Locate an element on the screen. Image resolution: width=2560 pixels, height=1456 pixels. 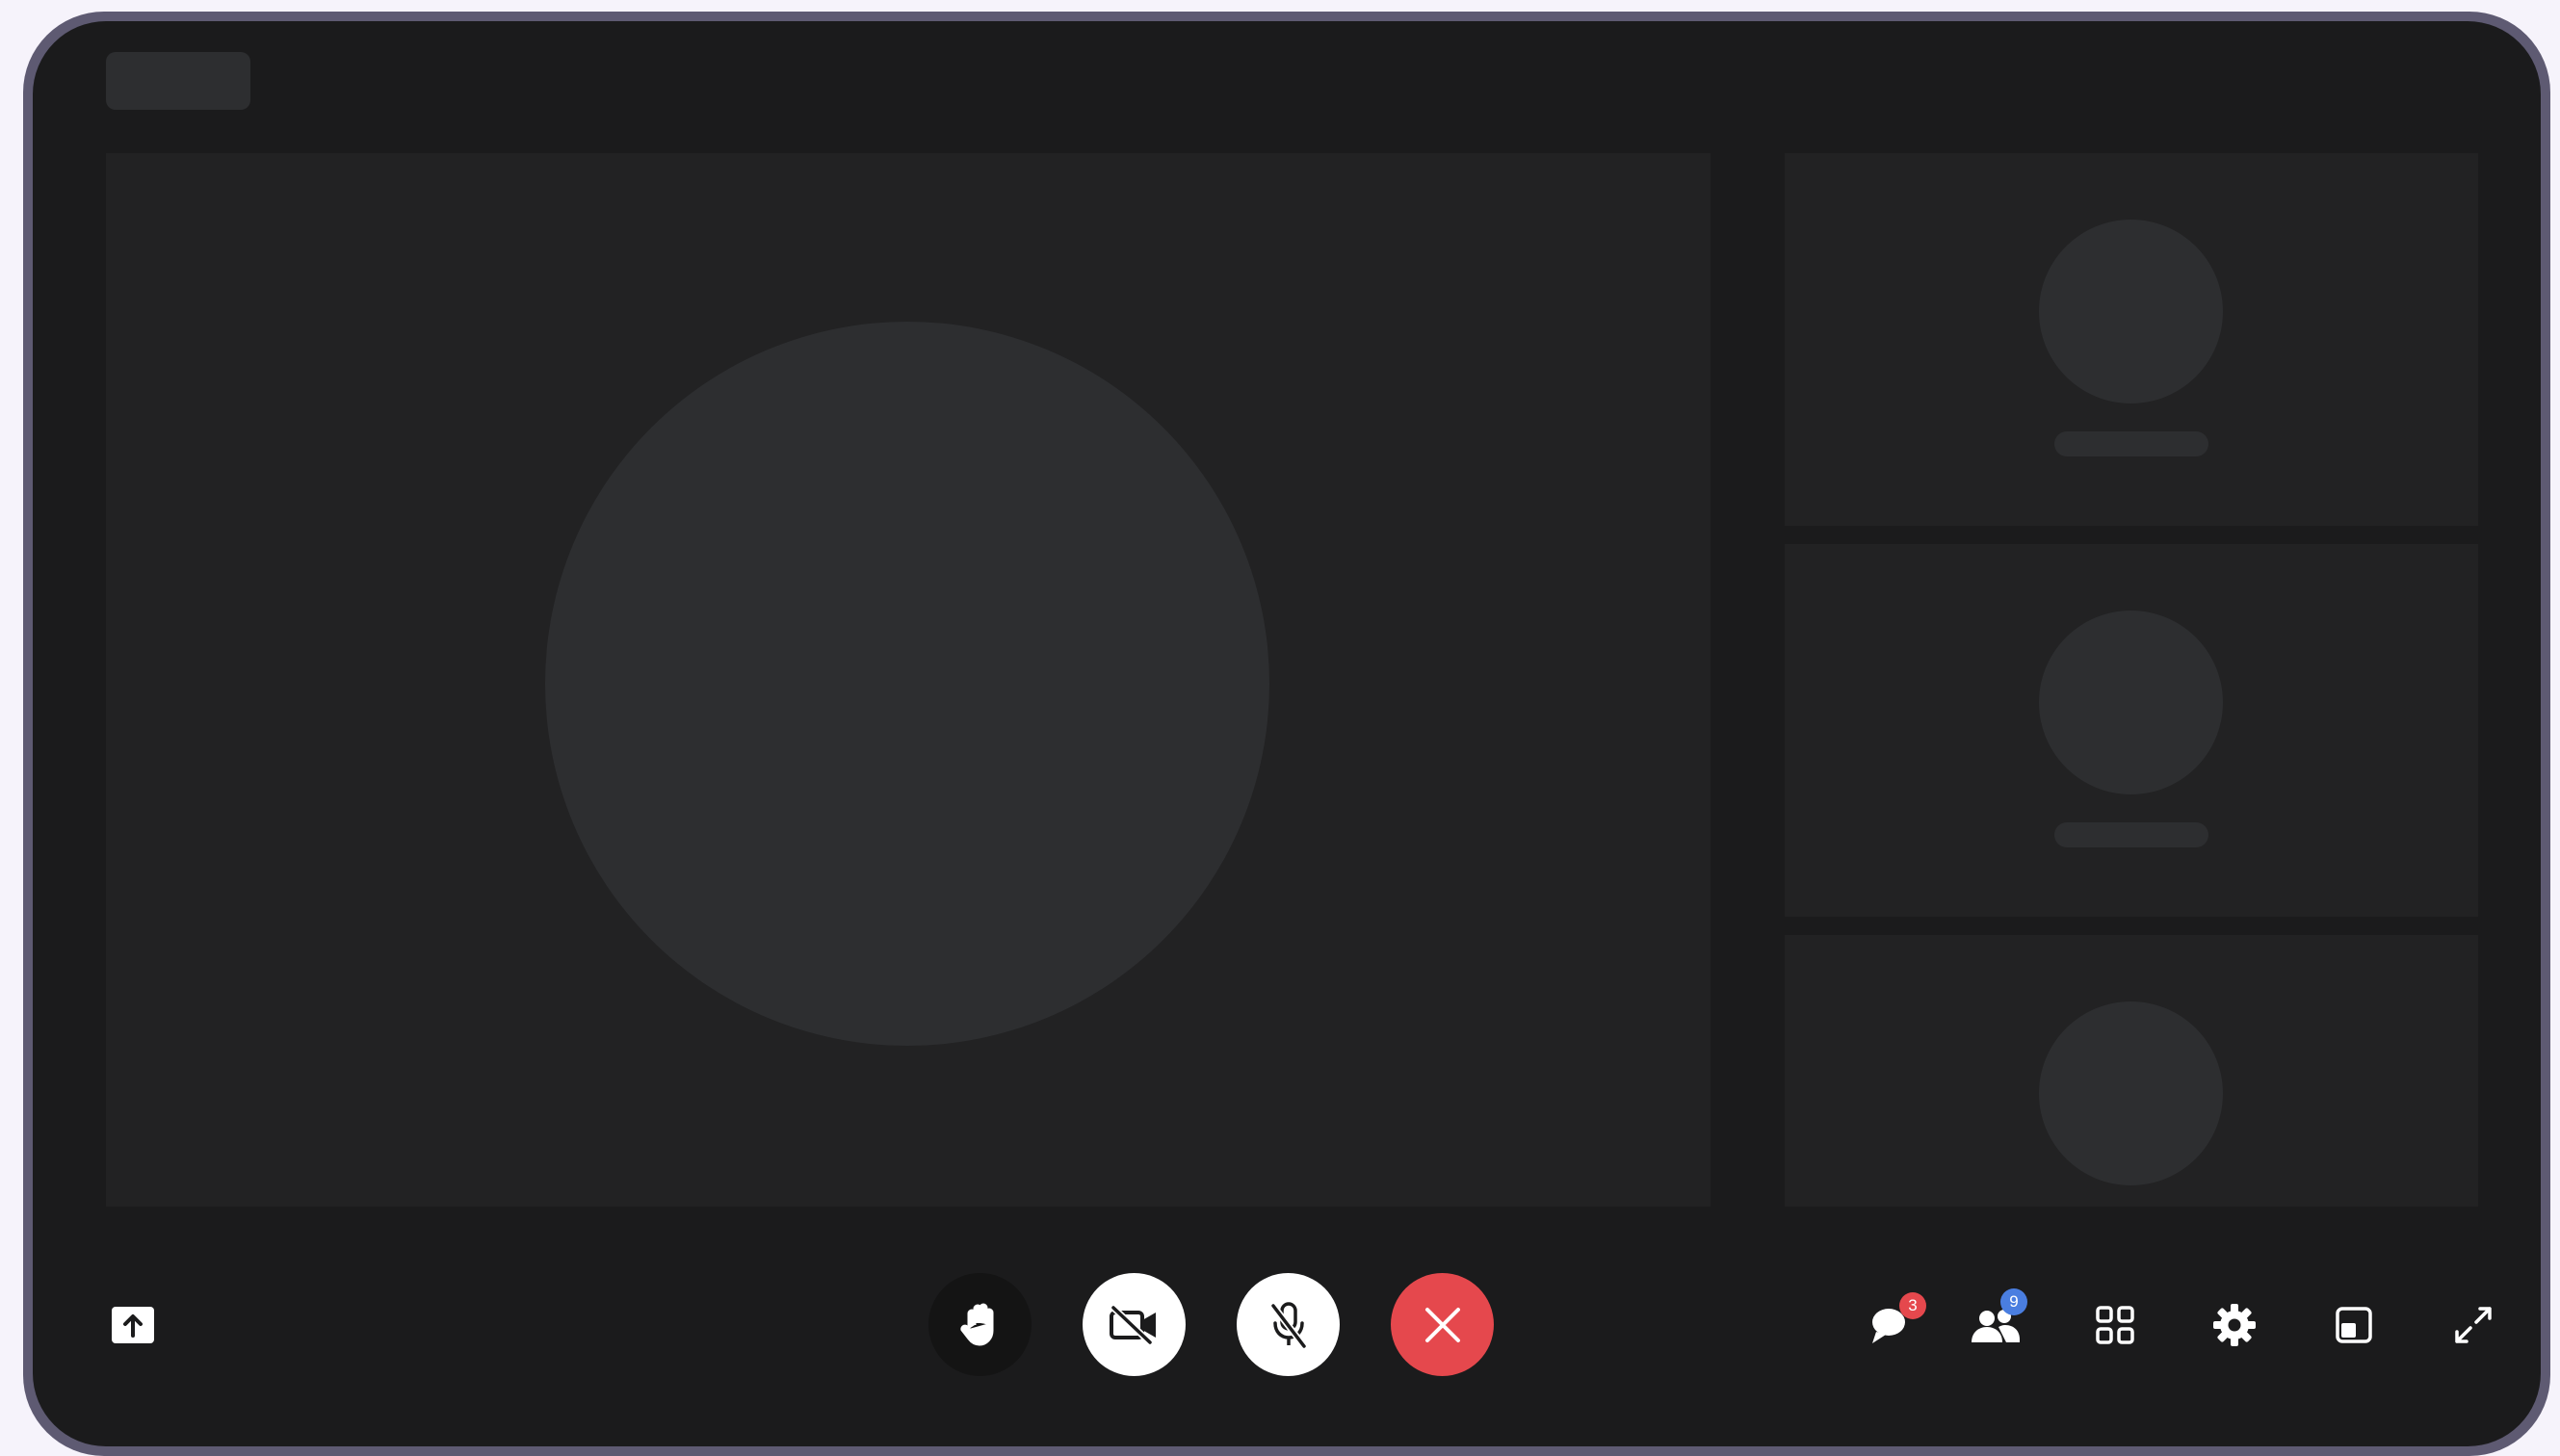
mic-toggle-button is located at coordinates (1288, 1324).